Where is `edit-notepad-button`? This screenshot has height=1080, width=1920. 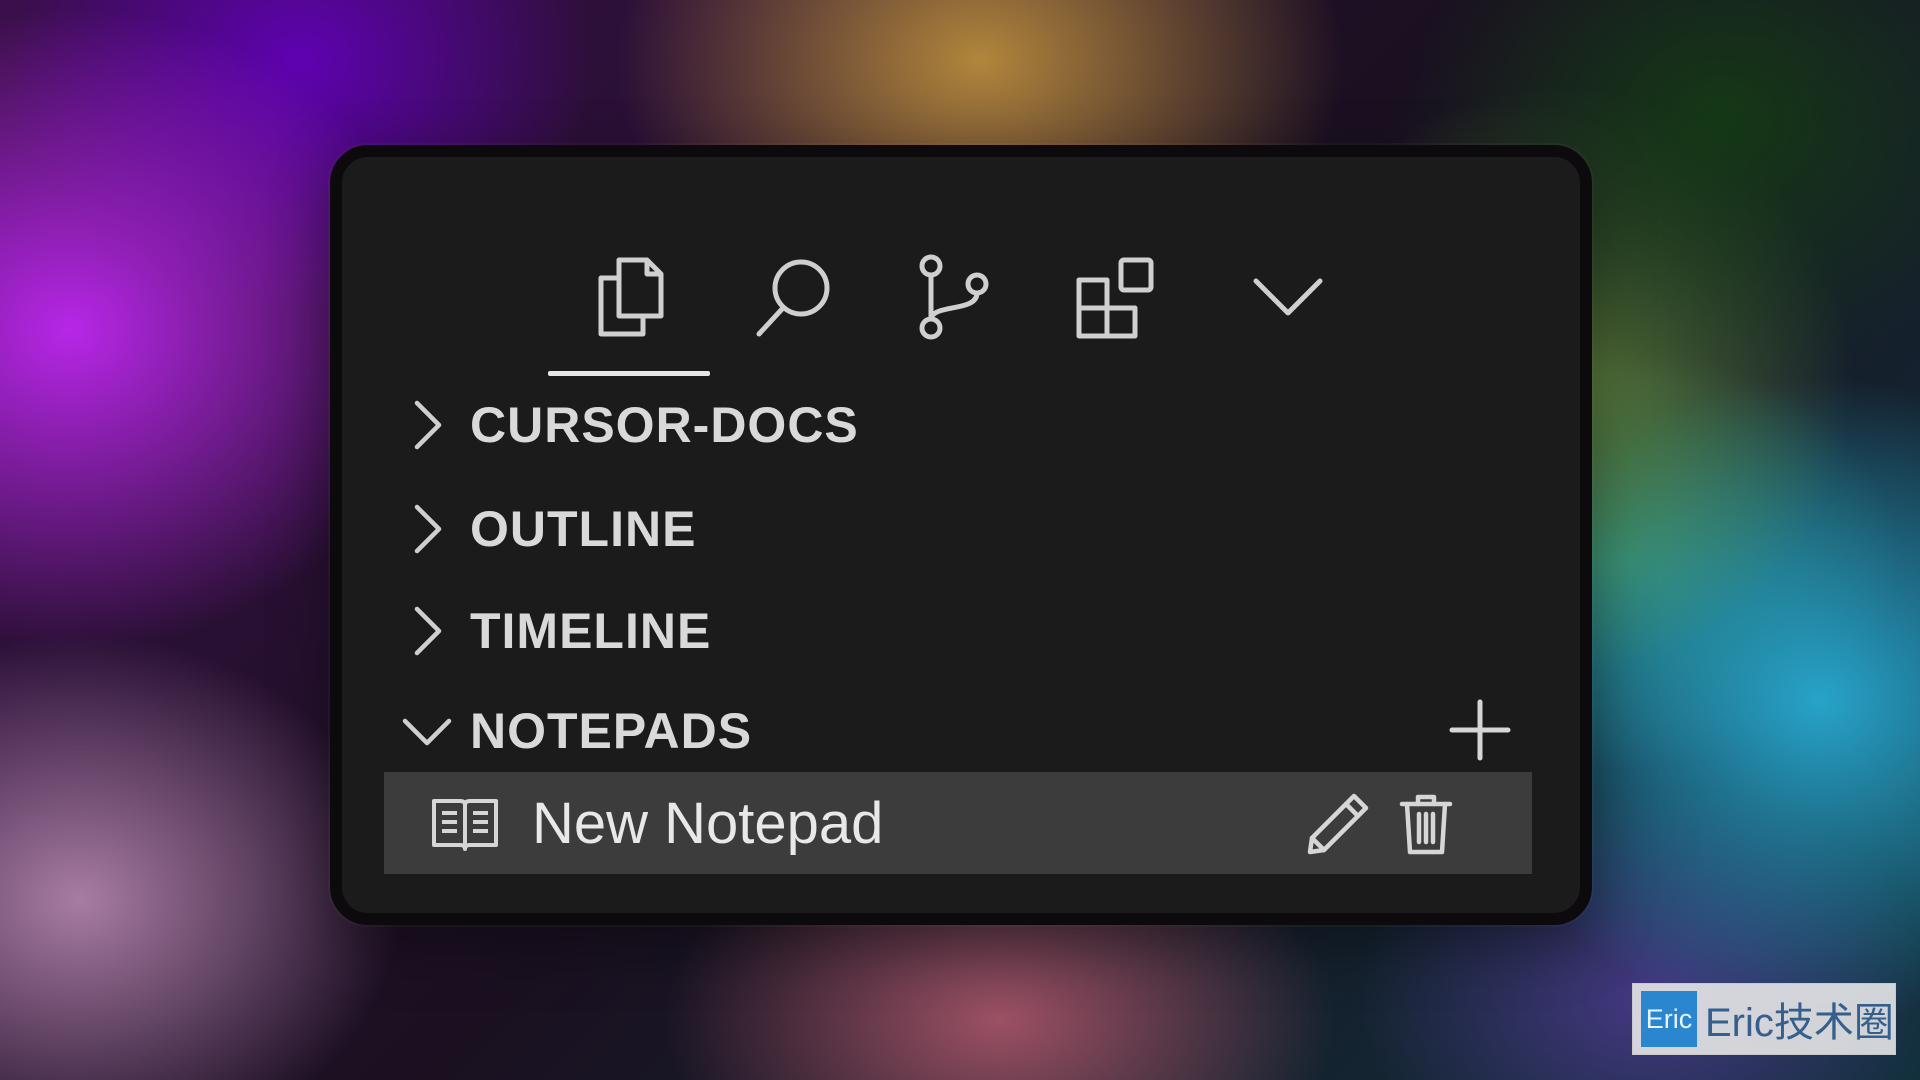 edit-notepad-button is located at coordinates (1338, 824).